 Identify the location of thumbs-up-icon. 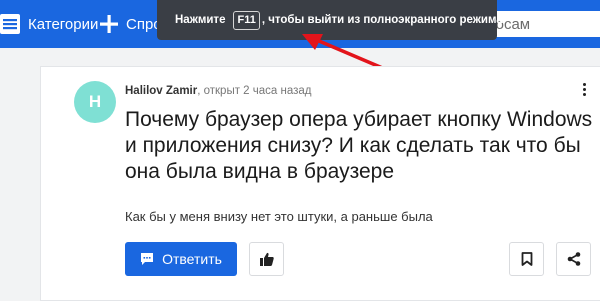
(266, 259).